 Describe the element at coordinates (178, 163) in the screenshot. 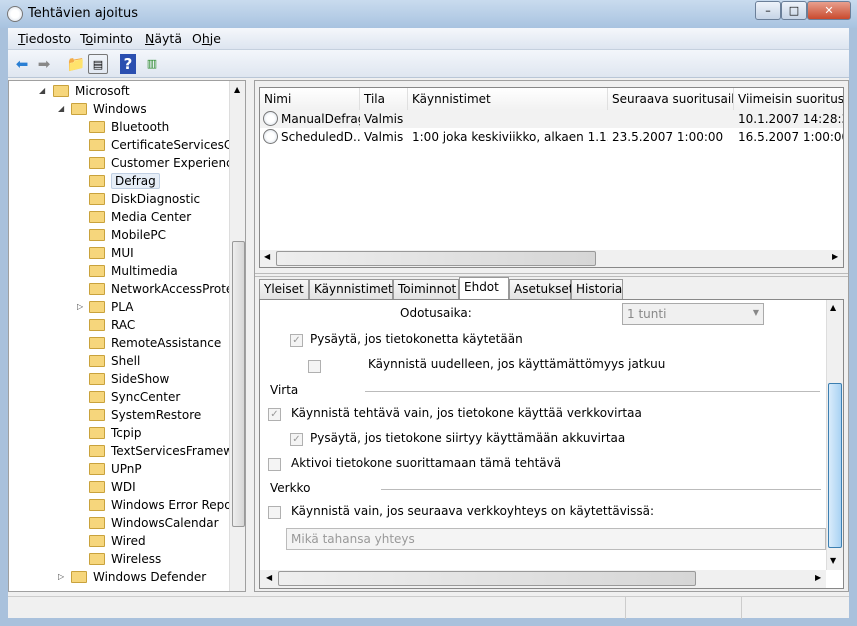

I see `tree-item-label: Customer Experience Improvement` at that location.